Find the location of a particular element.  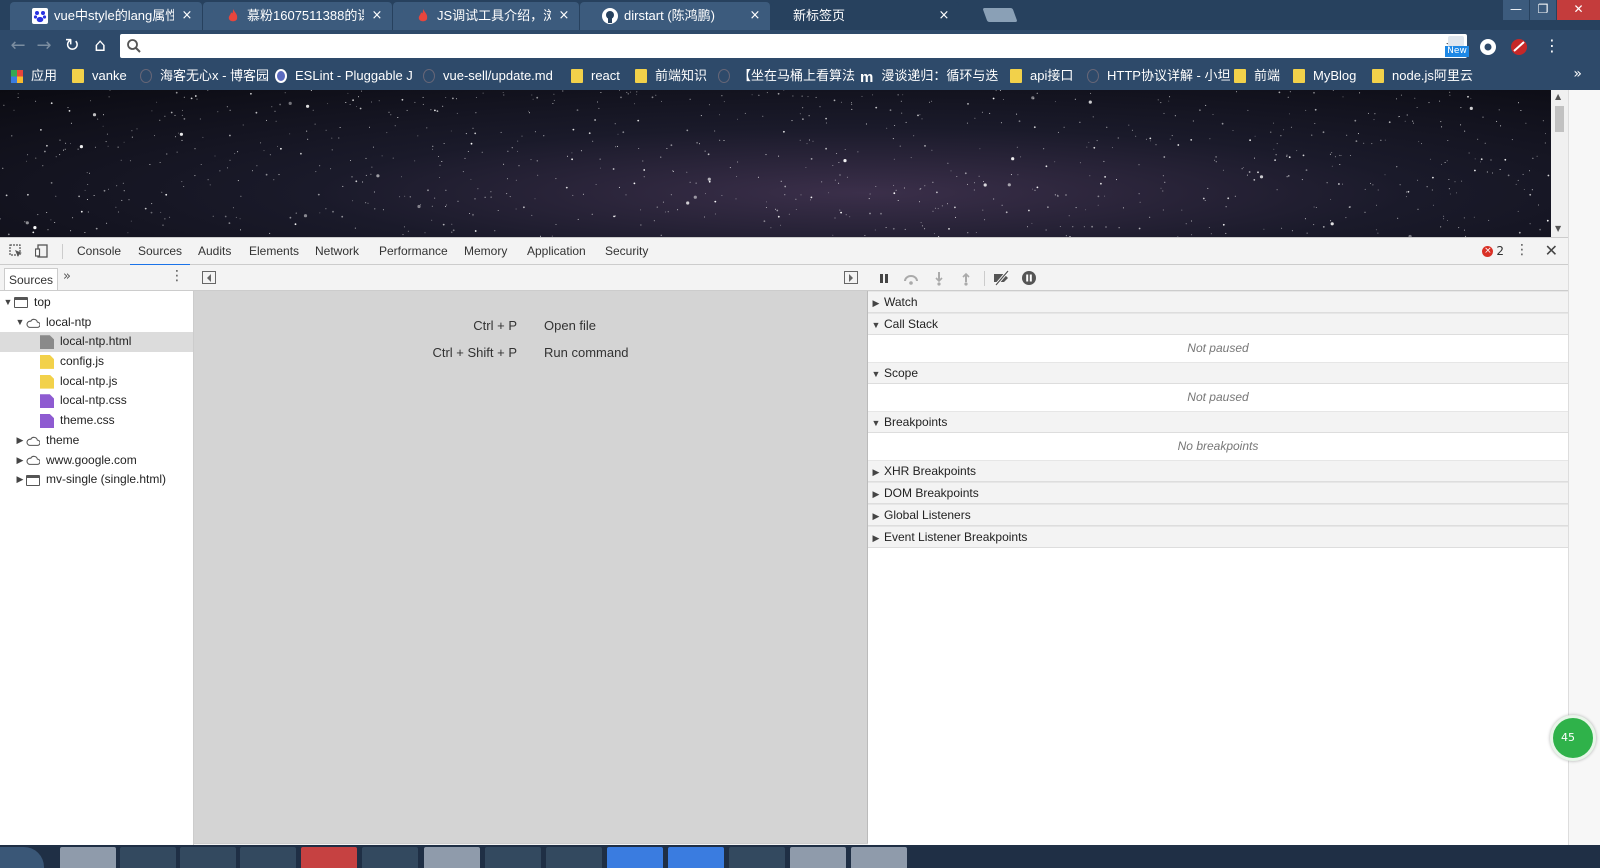

tab-console: Console is located at coordinates (99, 251).